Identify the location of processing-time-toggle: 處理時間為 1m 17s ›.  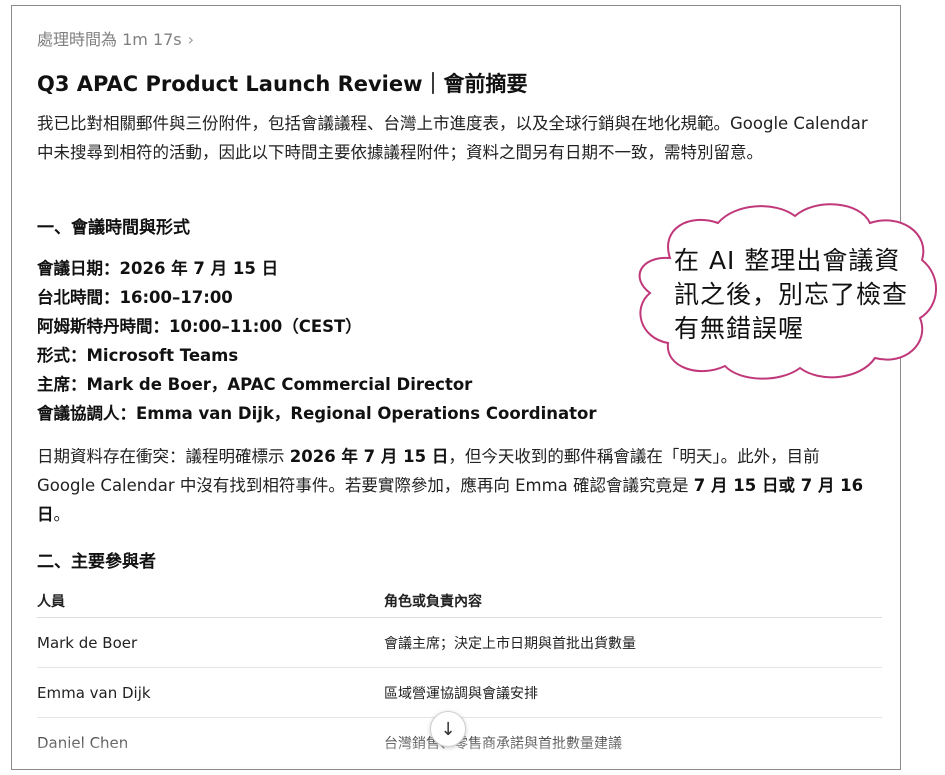
(115, 38).